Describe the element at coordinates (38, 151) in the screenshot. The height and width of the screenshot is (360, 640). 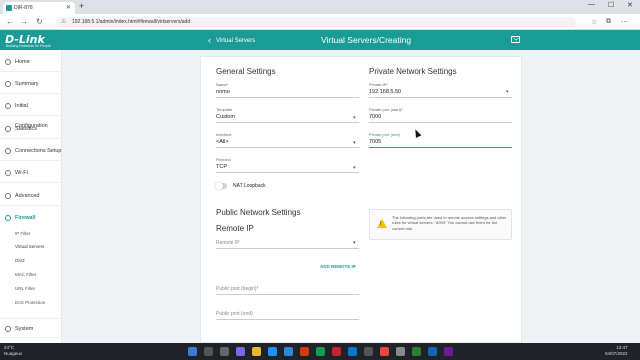
I see `sidebar-item-label: Connections Setup` at that location.